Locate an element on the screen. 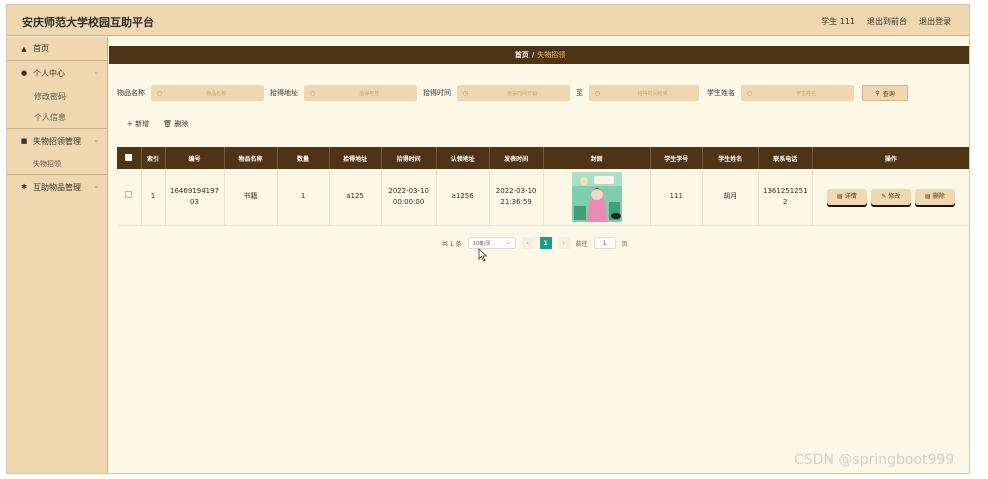 The height and width of the screenshot is (479, 988). pickup-time-cell: 2022-03-10 00:00:00 is located at coordinates (409, 197).